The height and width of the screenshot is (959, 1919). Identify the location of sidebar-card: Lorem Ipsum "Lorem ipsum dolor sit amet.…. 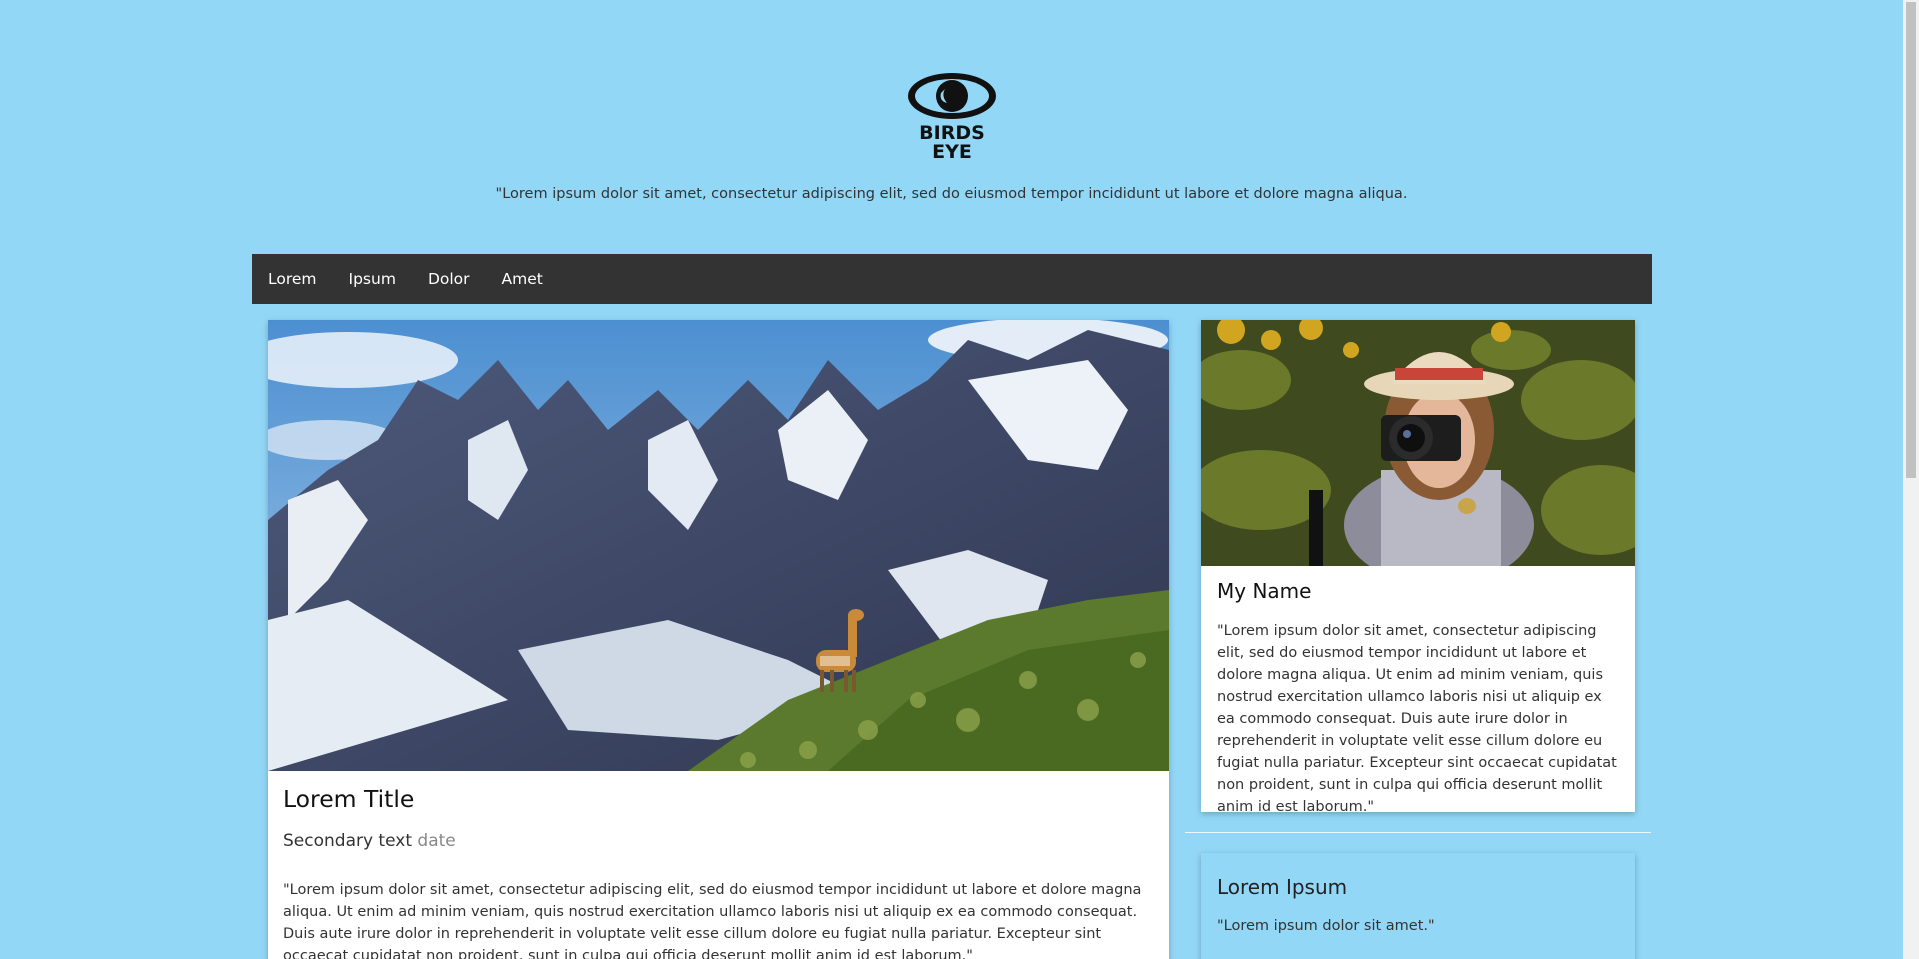
(1418, 906).